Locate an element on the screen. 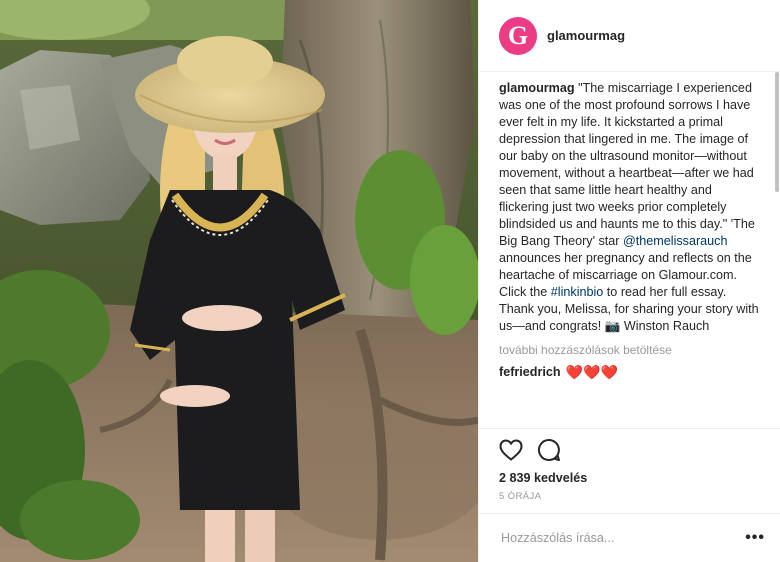 This screenshot has height=562, width=780. caption-hashtag-link: #linkinbio is located at coordinates (577, 292).